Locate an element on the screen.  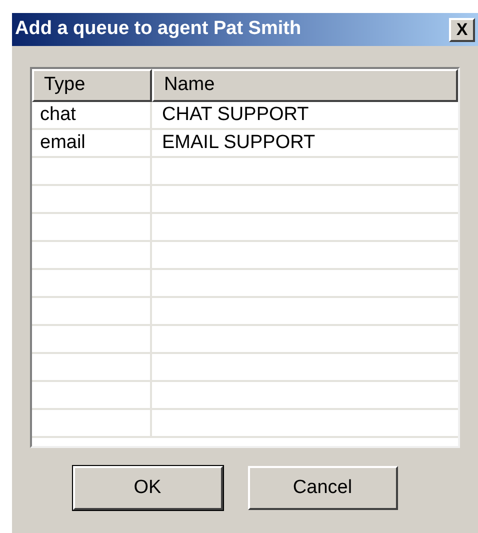
dialog-button: OK is located at coordinates (147, 488).